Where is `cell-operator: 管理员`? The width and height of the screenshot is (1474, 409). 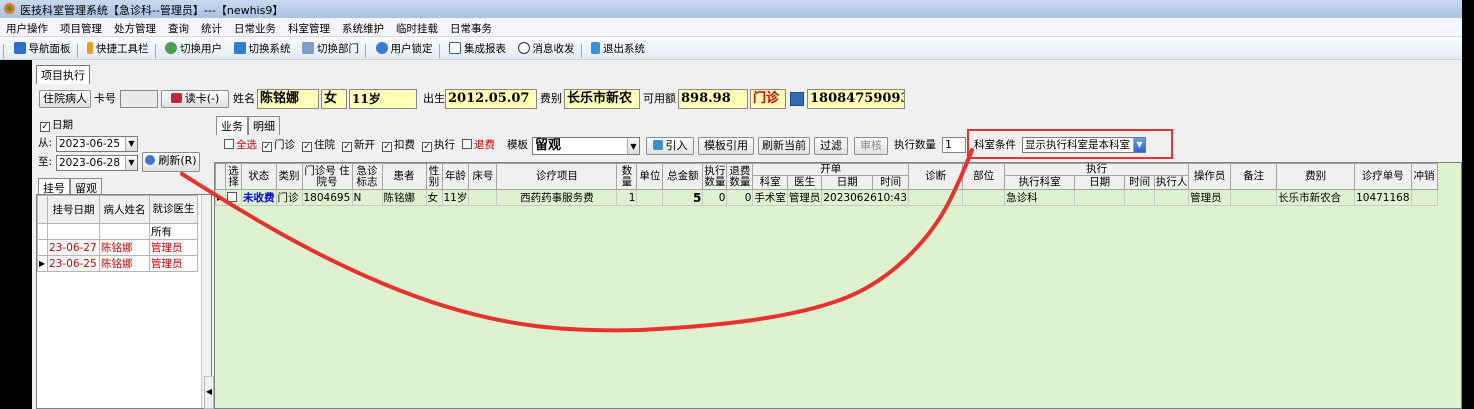 cell-operator: 管理员 is located at coordinates (1210, 197).